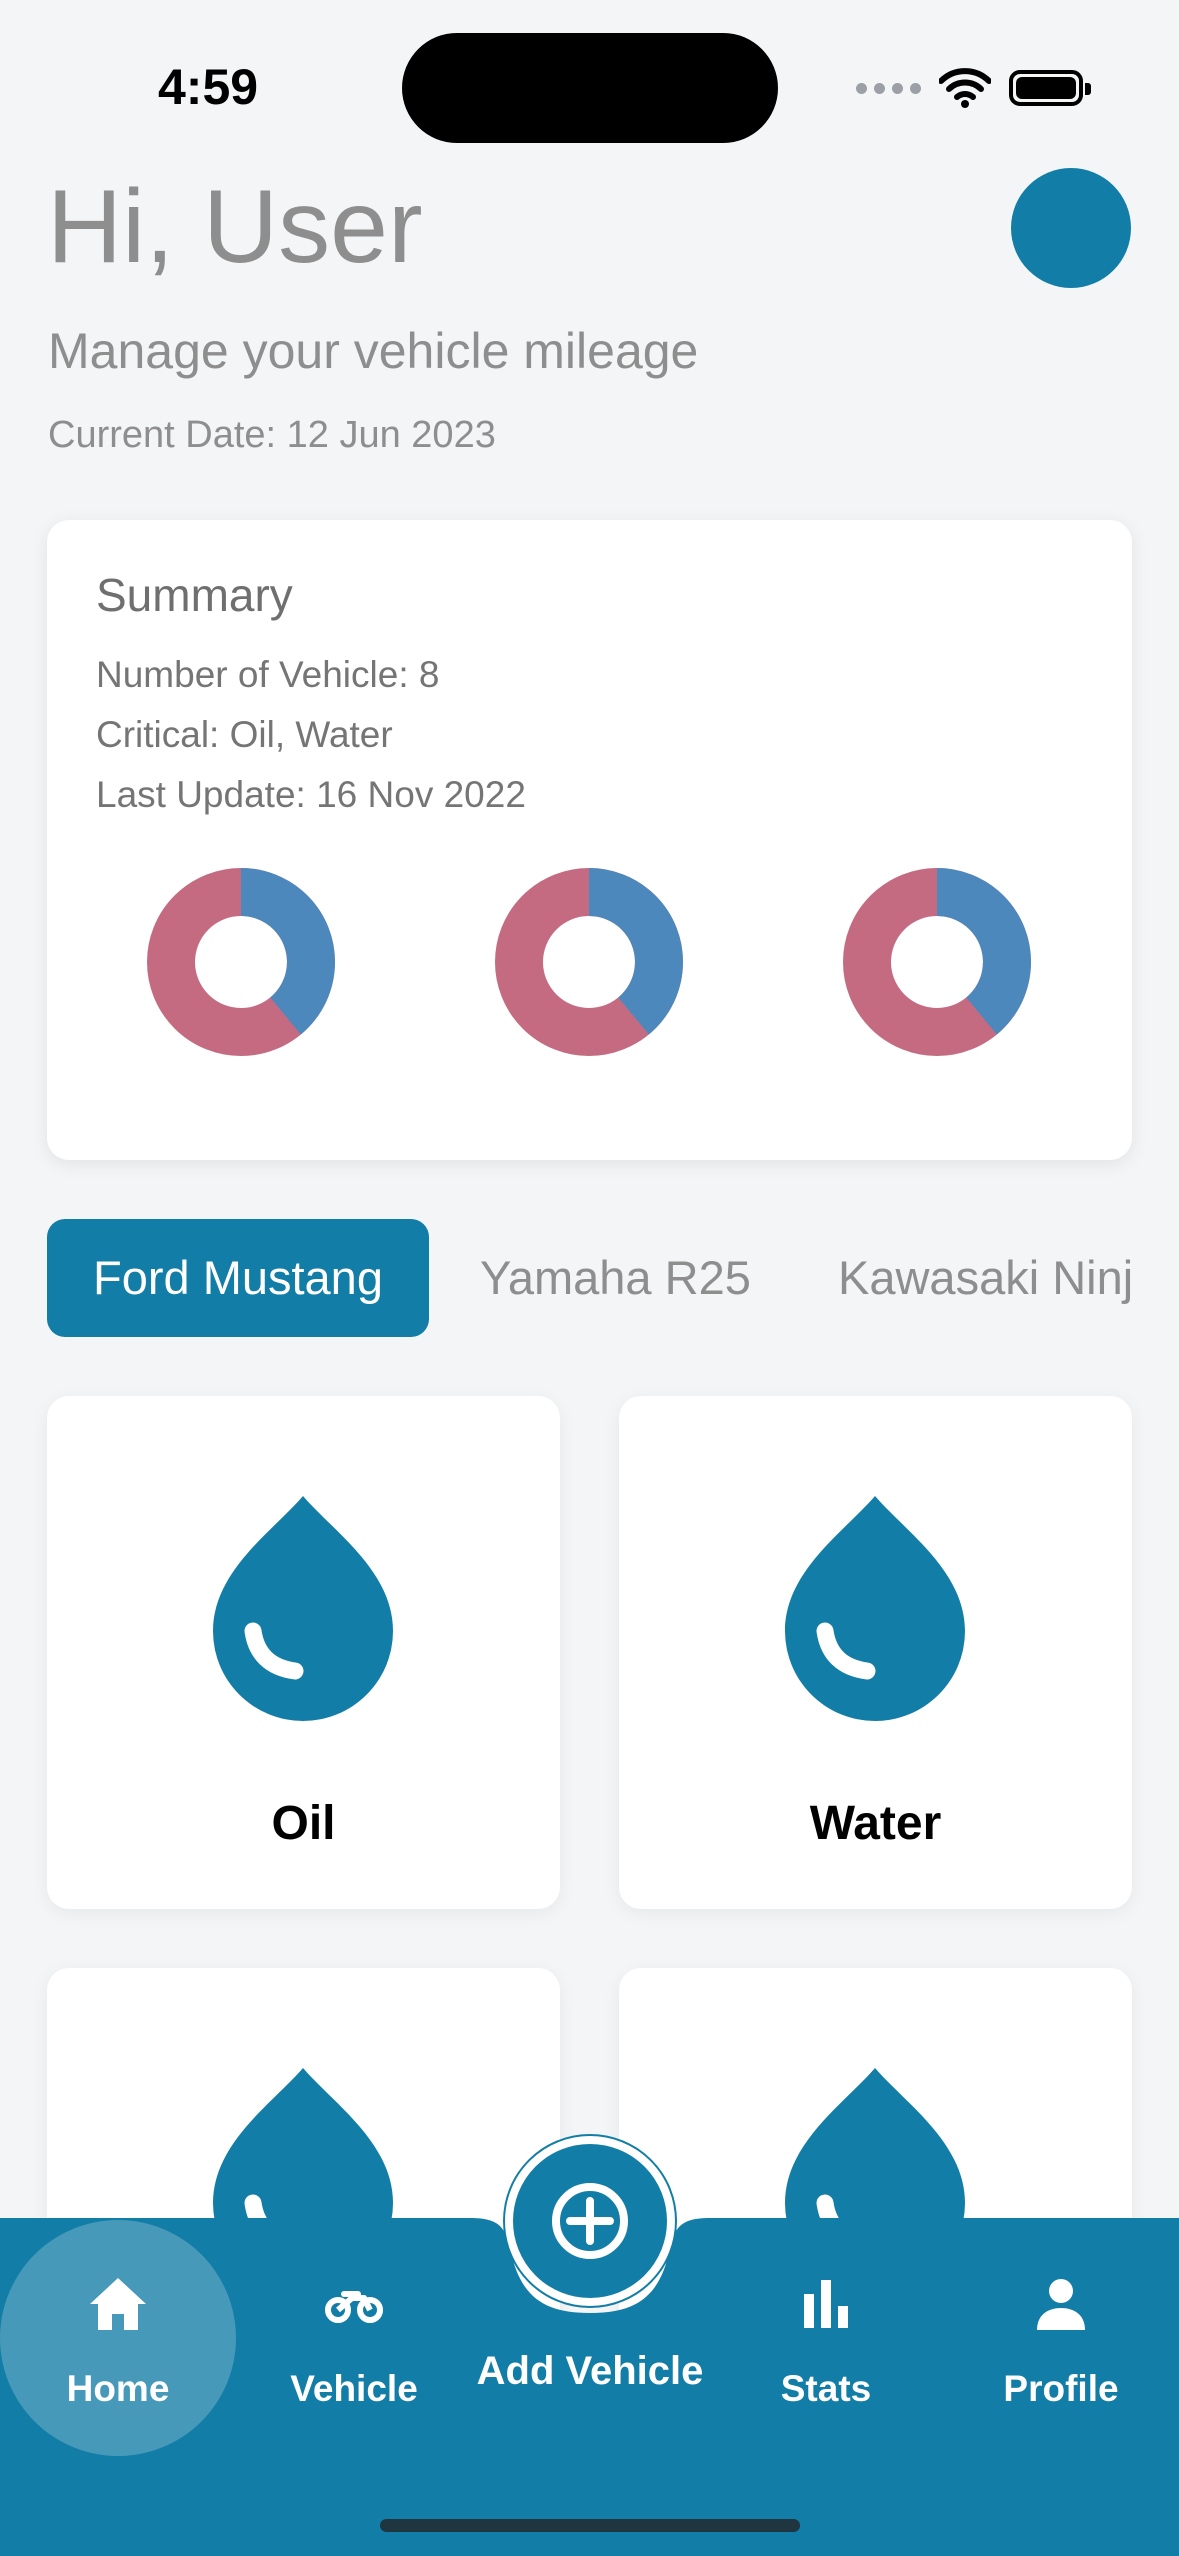 This screenshot has width=1179, height=2556. I want to click on signal-dots-icon, so click(888, 88).